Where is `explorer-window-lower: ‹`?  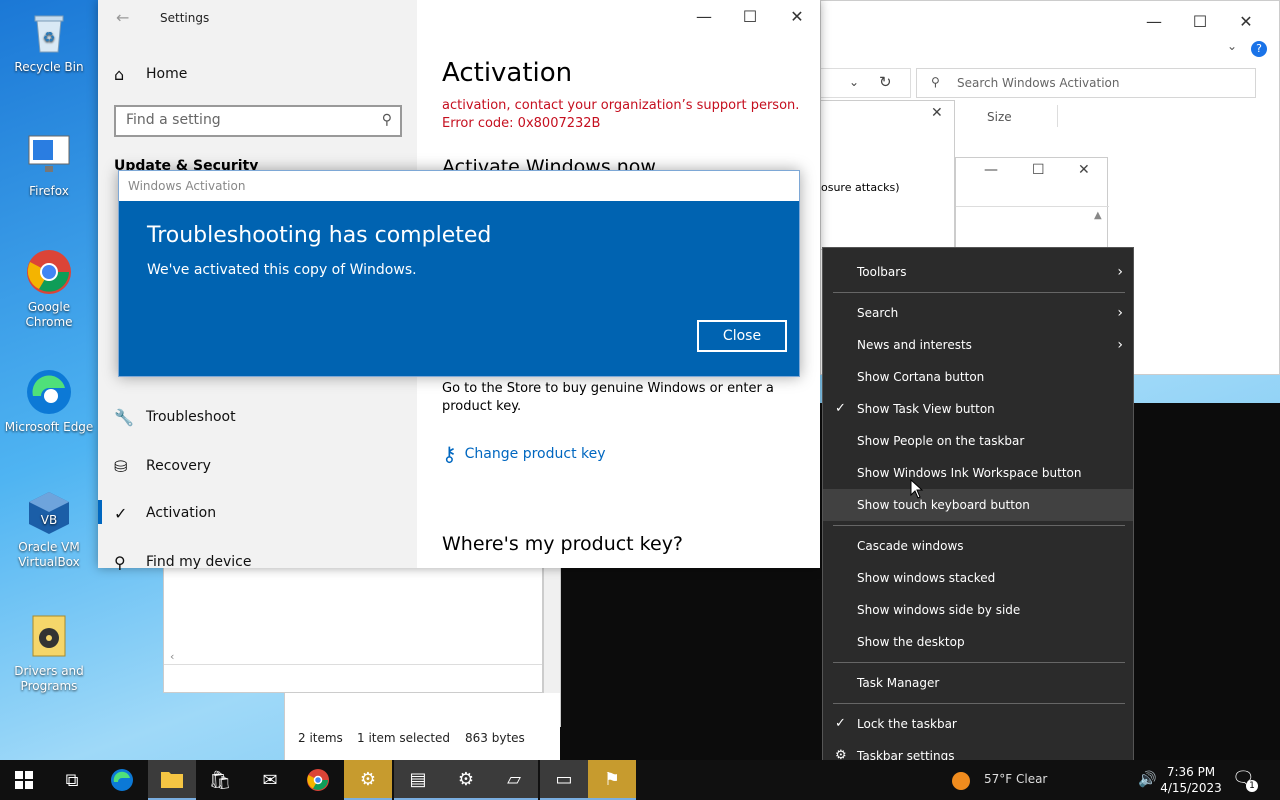 explorer-window-lower: ‹ is located at coordinates (353, 629).